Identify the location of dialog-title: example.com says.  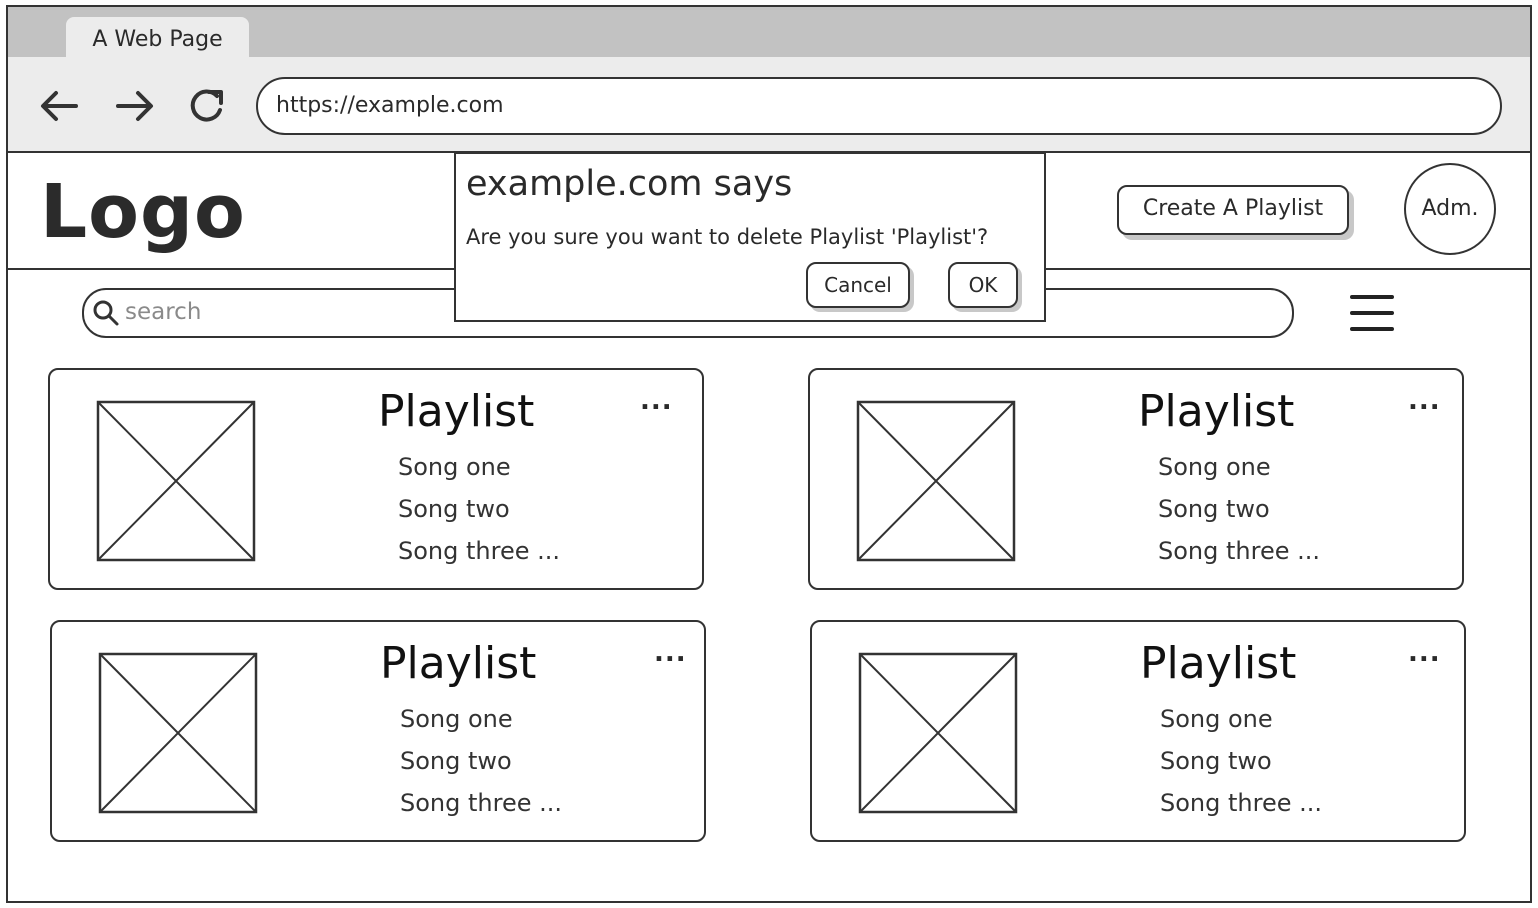
(629, 184).